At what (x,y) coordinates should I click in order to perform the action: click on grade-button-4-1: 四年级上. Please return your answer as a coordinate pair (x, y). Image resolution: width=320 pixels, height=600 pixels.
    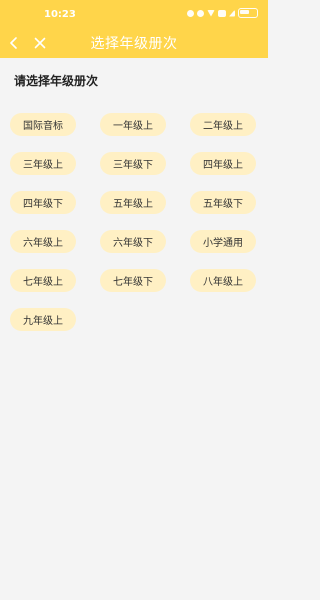
    Looking at the image, I should click on (223, 163).